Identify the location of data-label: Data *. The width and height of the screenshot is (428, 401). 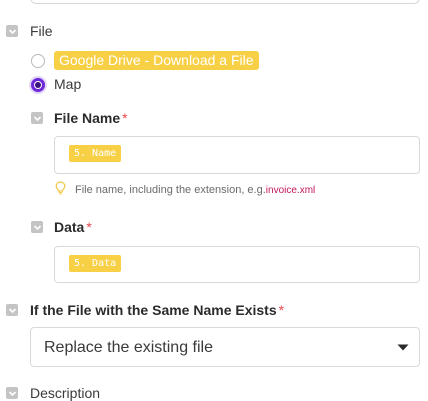
(73, 227).